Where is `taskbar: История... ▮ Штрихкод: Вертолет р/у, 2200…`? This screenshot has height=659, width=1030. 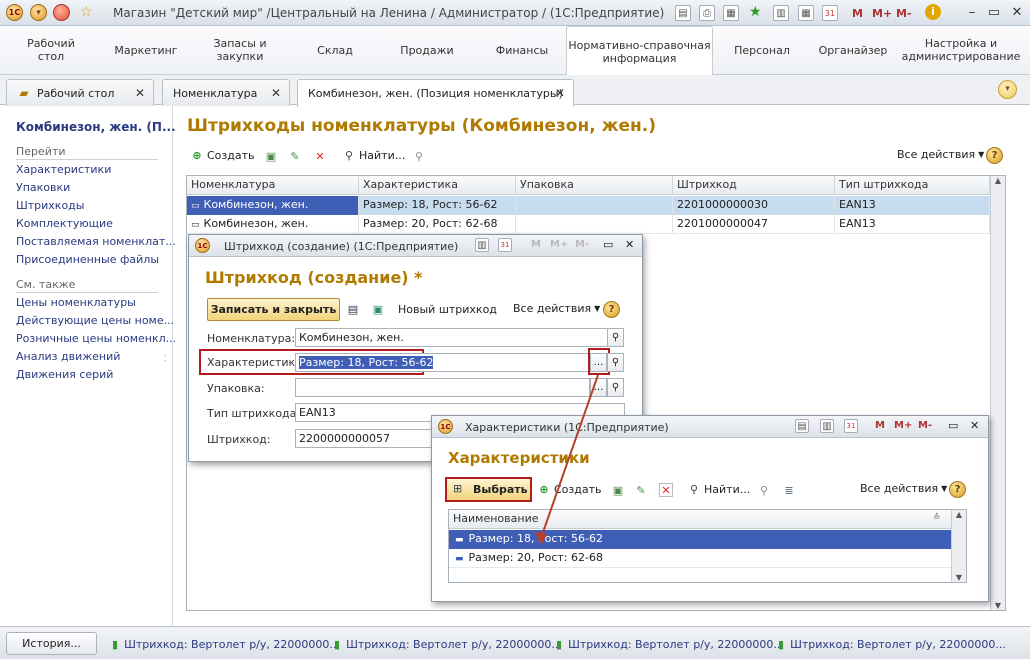 taskbar: История... ▮ Штрихкод: Вертолет р/у, 2200… is located at coordinates (515, 642).